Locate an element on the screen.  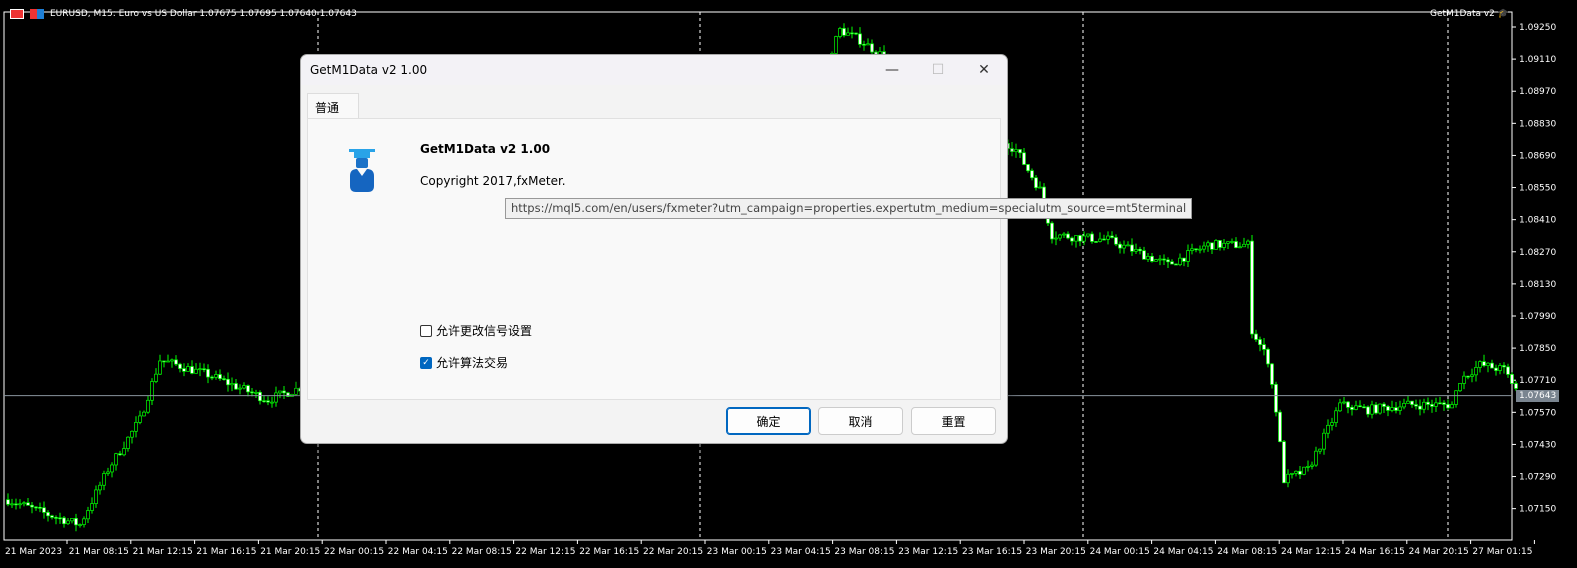
checkbox-unchecked is located at coordinates (426, 330).